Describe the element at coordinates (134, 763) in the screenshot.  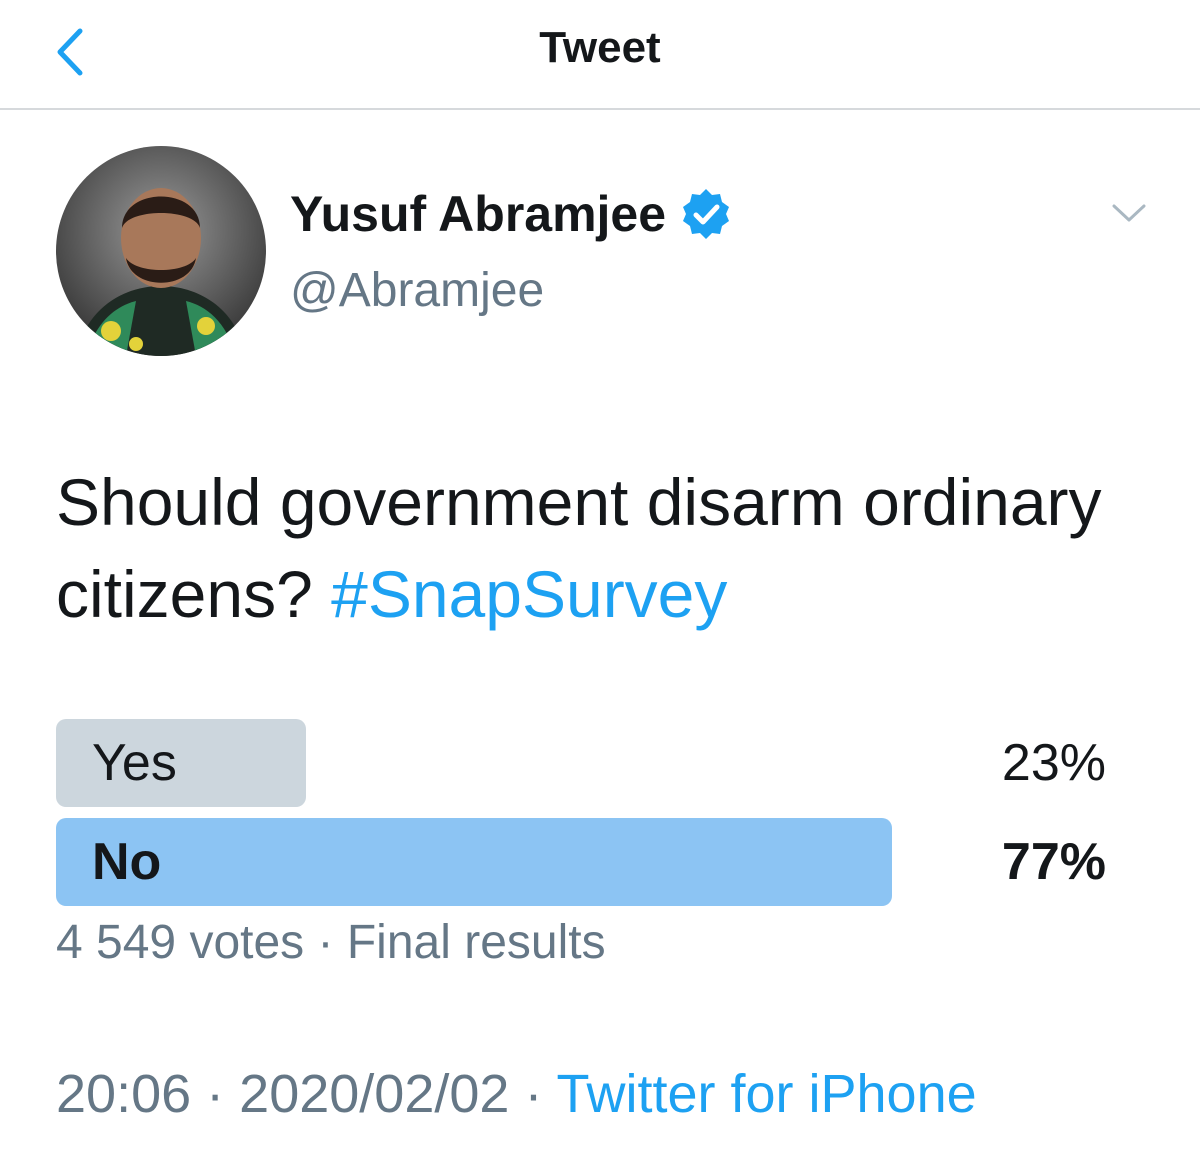
I see `poll-option-label: Yes` at that location.